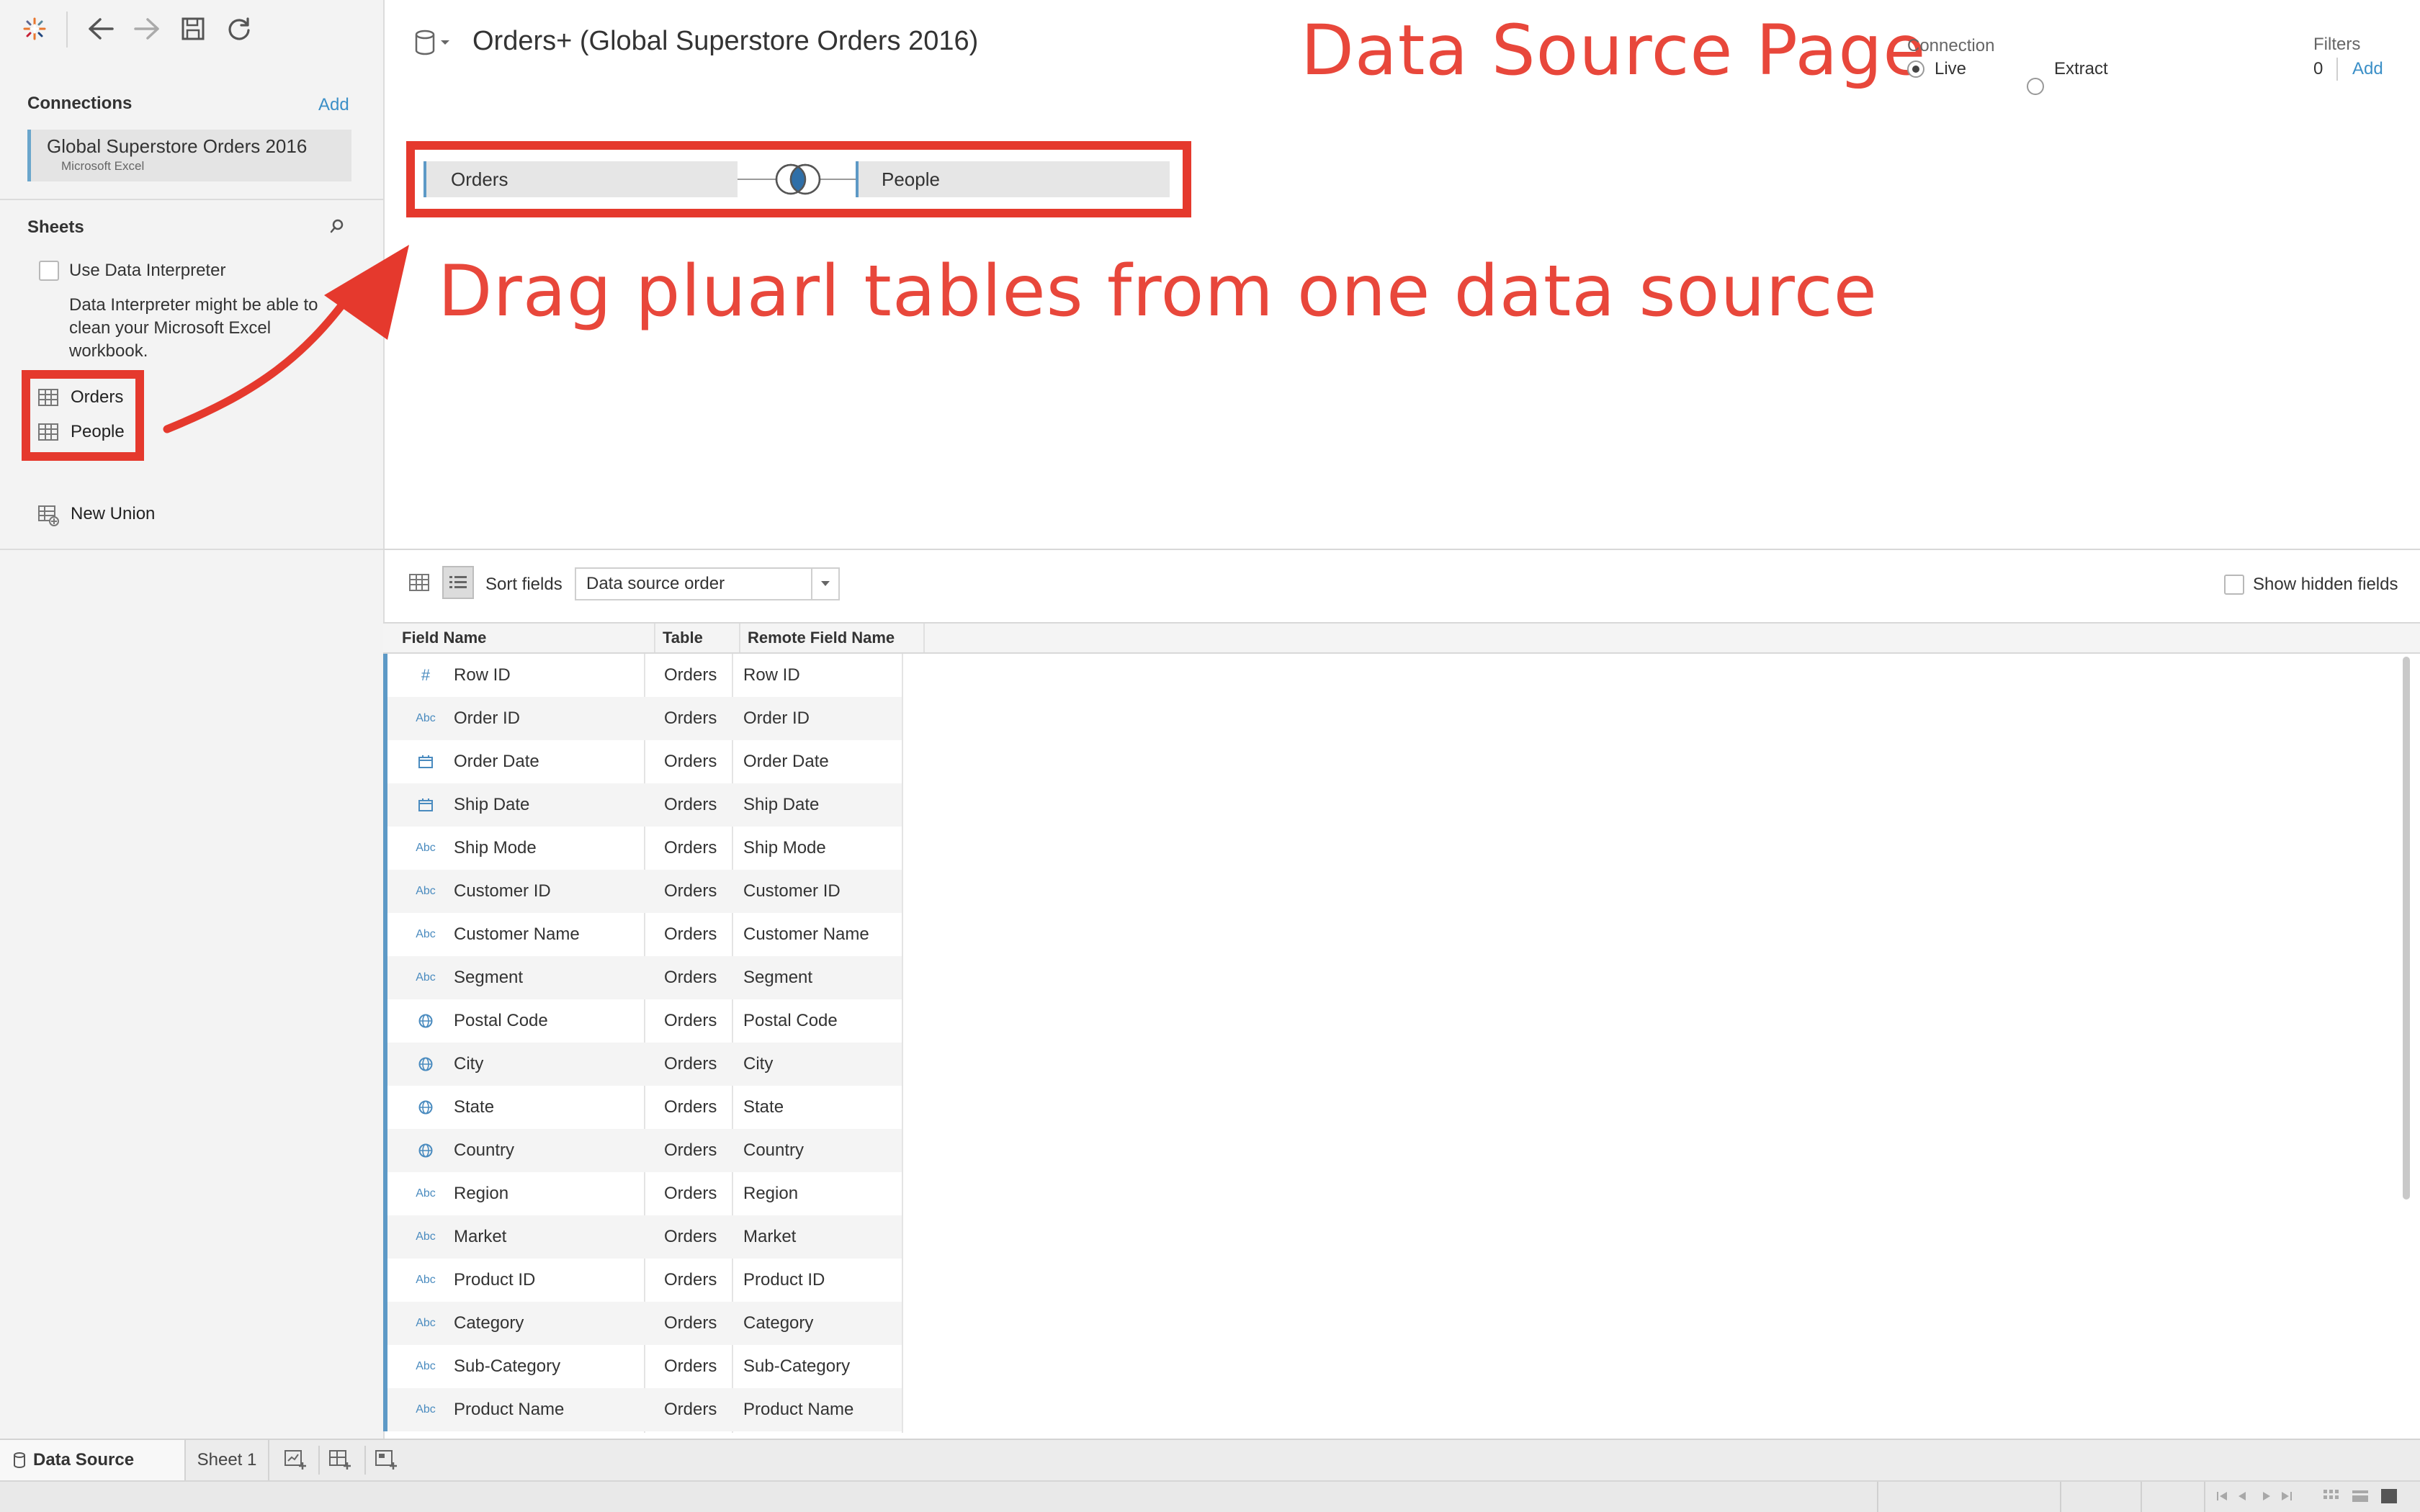 The width and height of the screenshot is (2420, 1512). I want to click on save-icon, so click(193, 29).